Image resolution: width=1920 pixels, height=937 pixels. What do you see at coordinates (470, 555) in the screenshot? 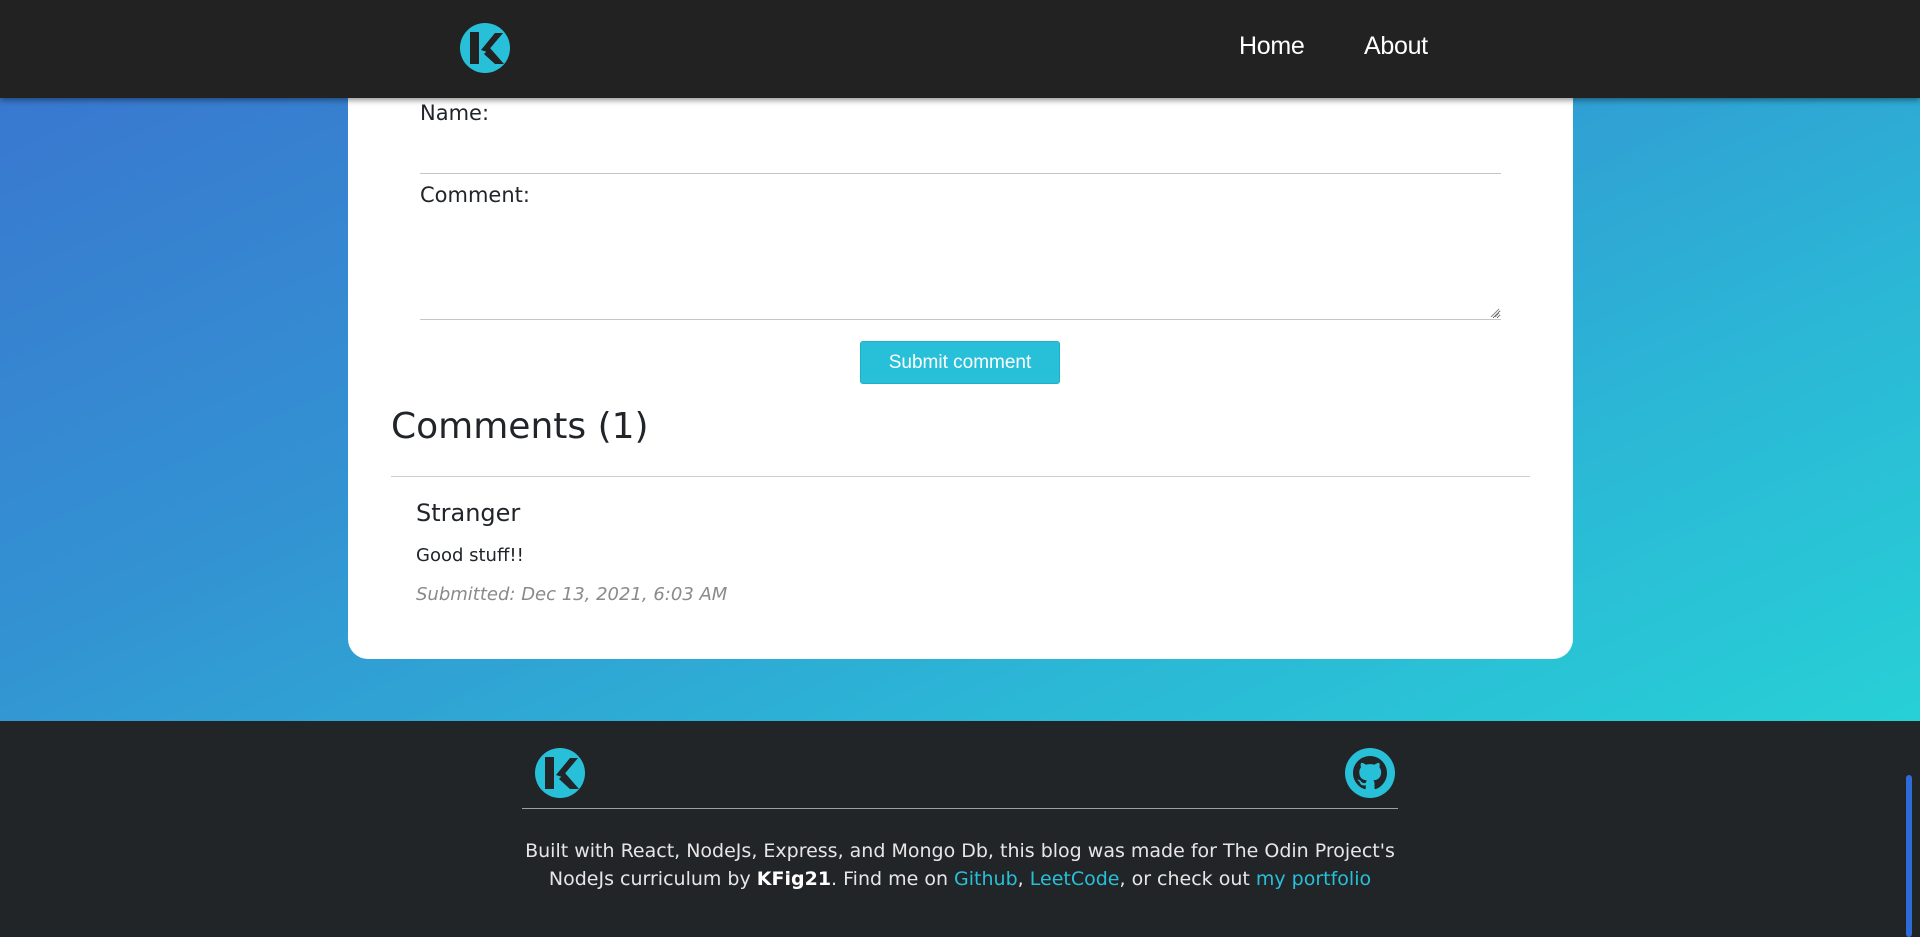
I see `comment-body: Good stuff!!` at bounding box center [470, 555].